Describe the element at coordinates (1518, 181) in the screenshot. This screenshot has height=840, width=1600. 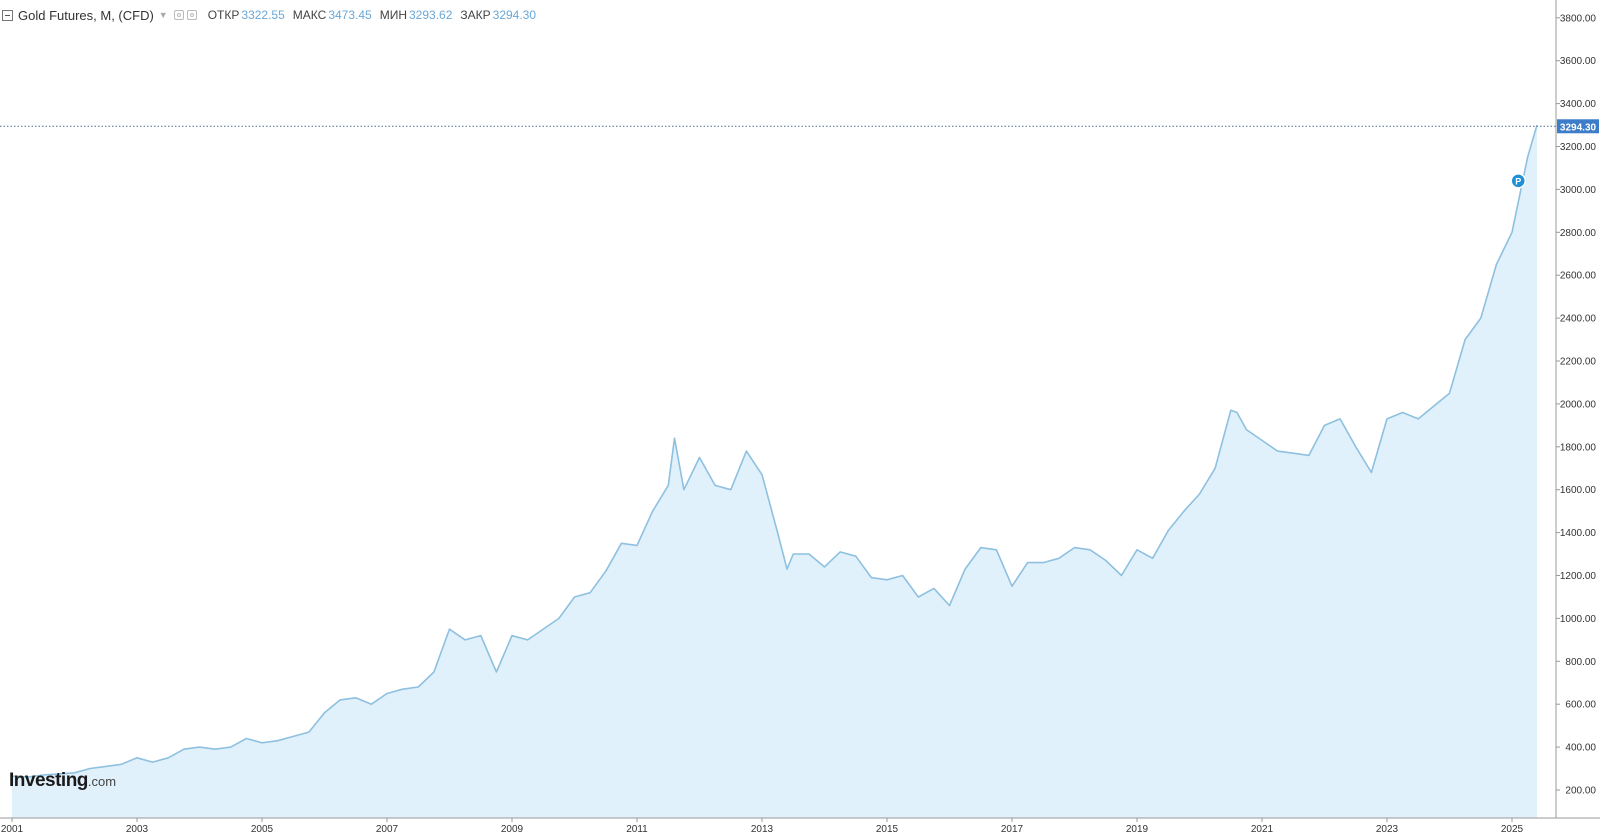
I see `event-marker-label: P` at that location.